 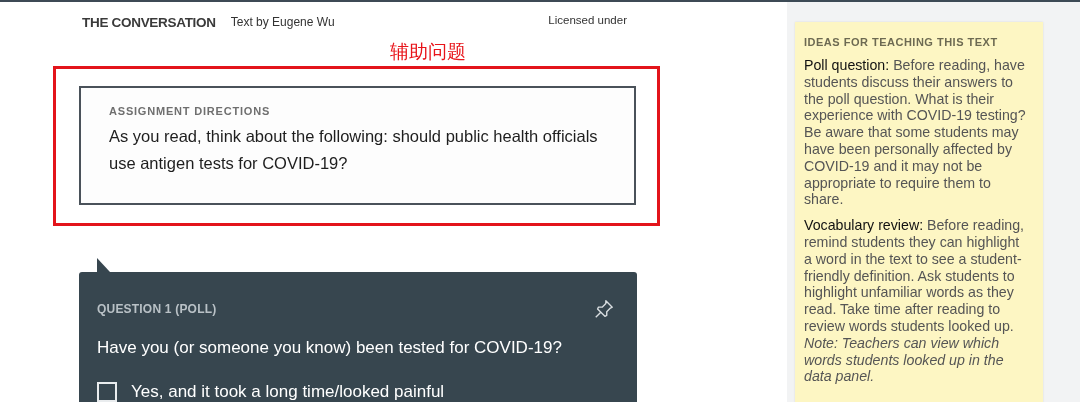 What do you see at coordinates (190, 111) in the screenshot?
I see `directions-heading: ASSIGNMENT DIRECTIONS` at bounding box center [190, 111].